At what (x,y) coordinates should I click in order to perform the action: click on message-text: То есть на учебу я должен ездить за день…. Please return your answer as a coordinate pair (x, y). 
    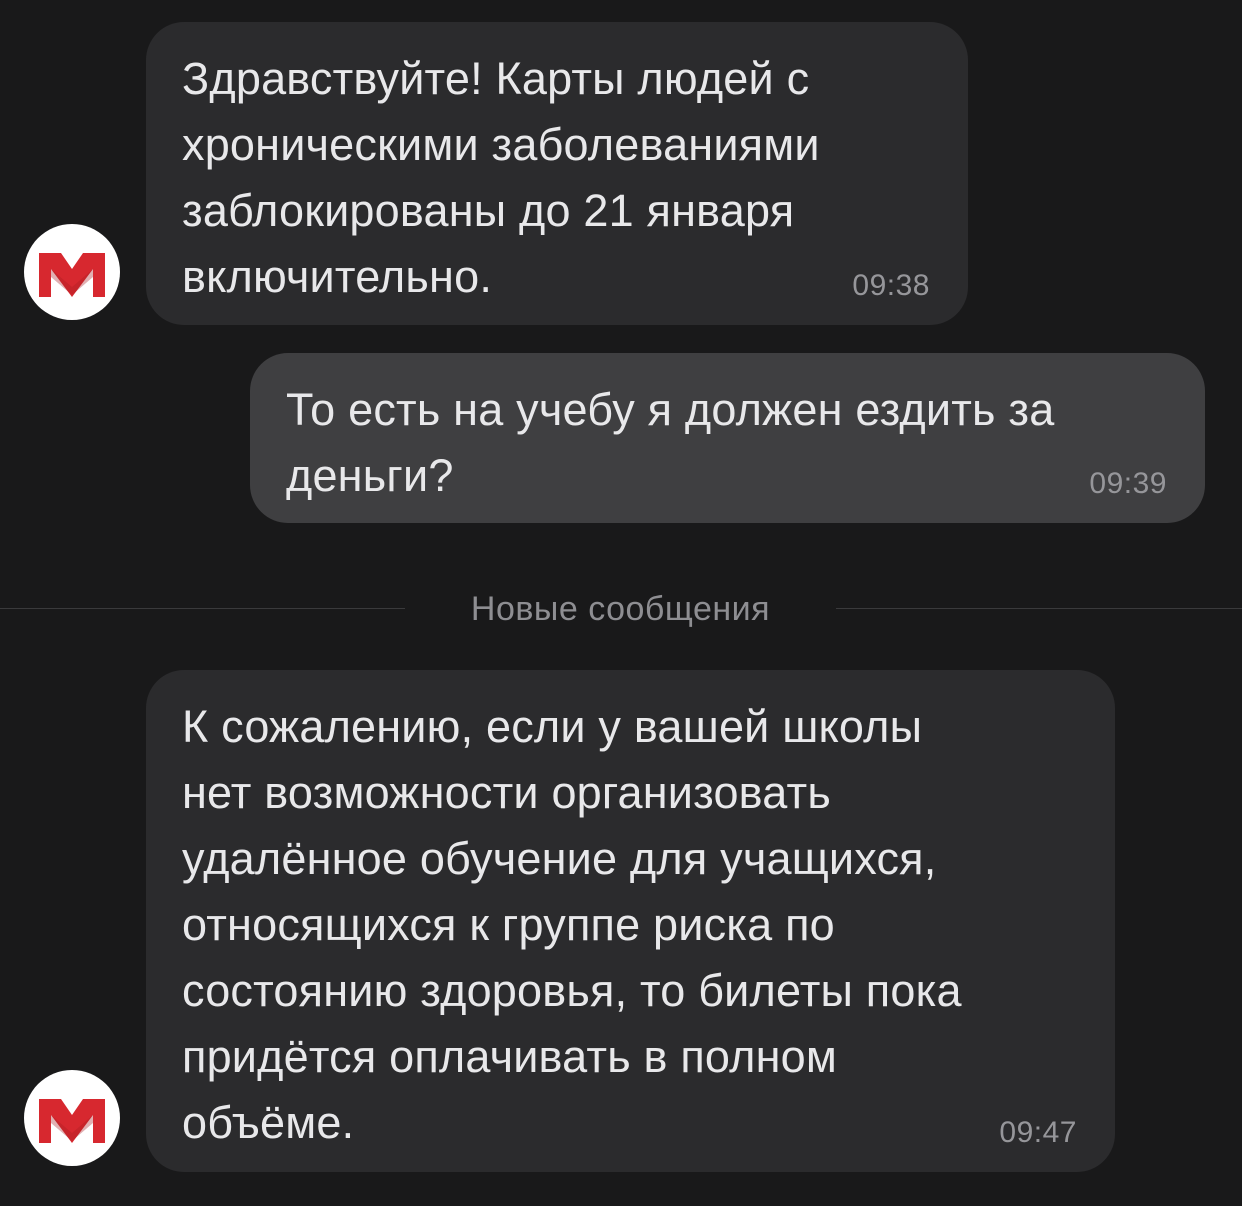
    Looking at the image, I should click on (670, 442).